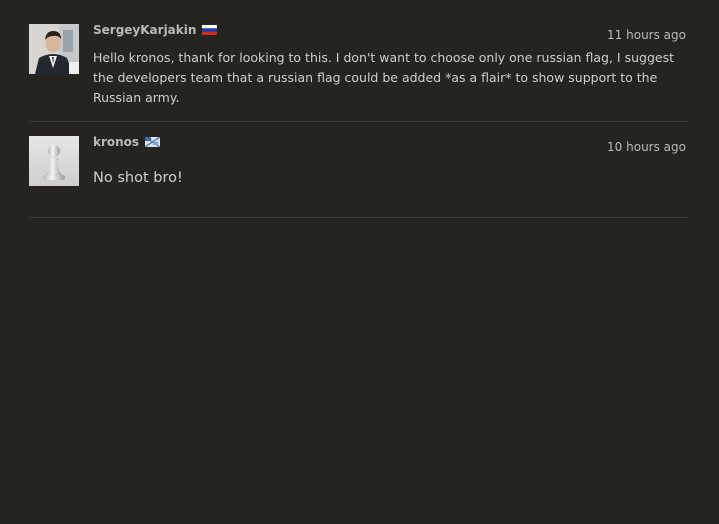  Describe the element at coordinates (153, 142) in the screenshot. I see `generic-flag-icon` at that location.